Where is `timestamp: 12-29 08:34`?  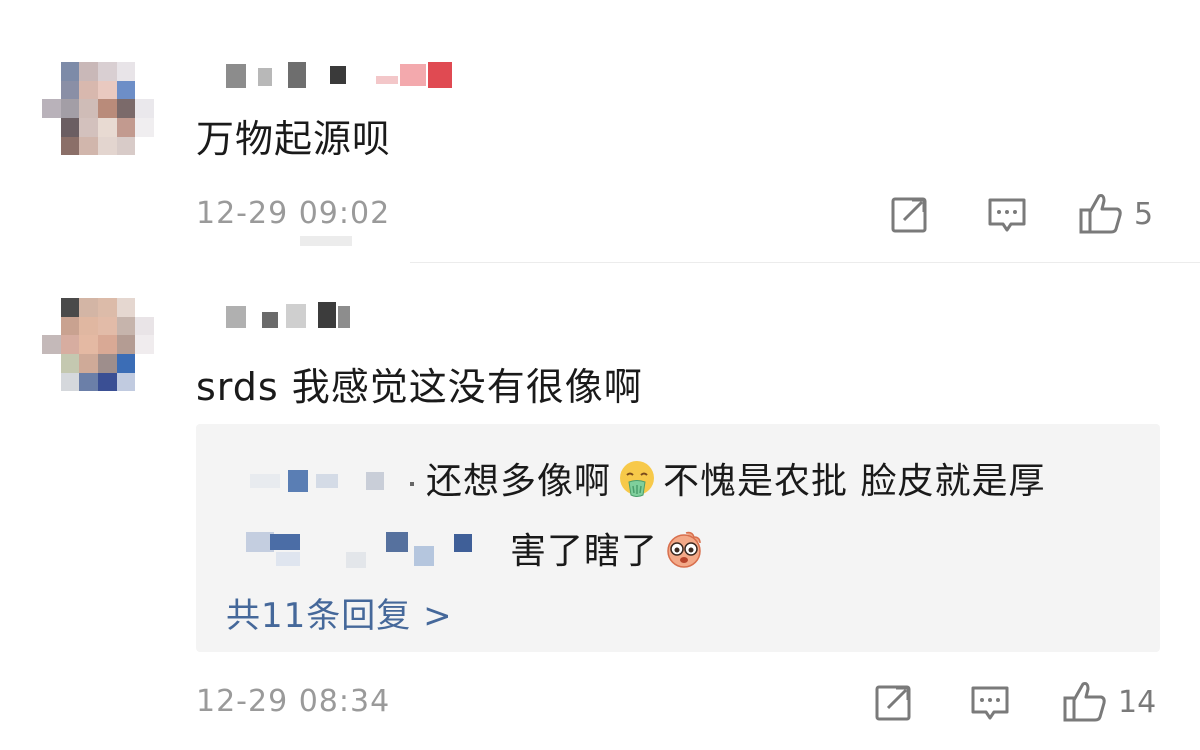
timestamp: 12-29 08:34 is located at coordinates (293, 701).